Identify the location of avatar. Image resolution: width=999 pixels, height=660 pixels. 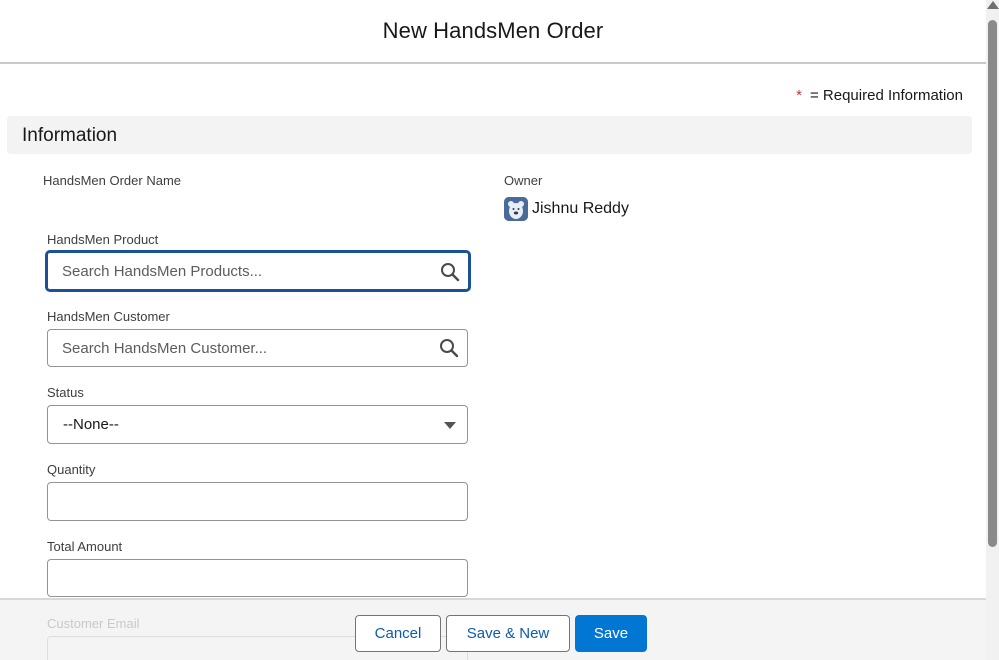
(516, 209).